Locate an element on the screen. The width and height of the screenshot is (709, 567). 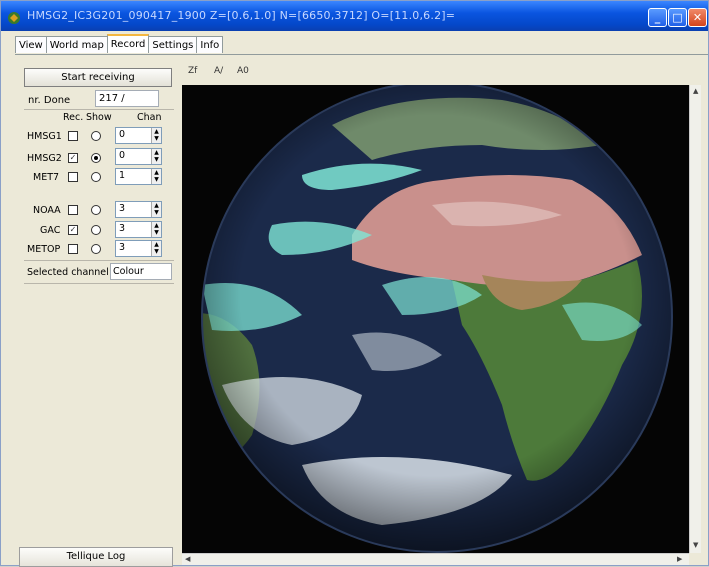
show-radio-noaa is located at coordinates (96, 210).